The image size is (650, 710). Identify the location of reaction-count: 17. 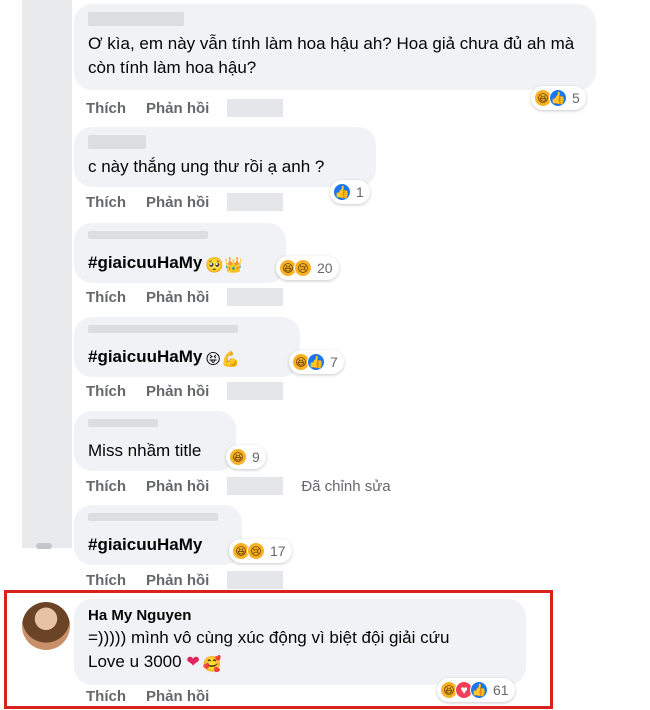
(278, 551).